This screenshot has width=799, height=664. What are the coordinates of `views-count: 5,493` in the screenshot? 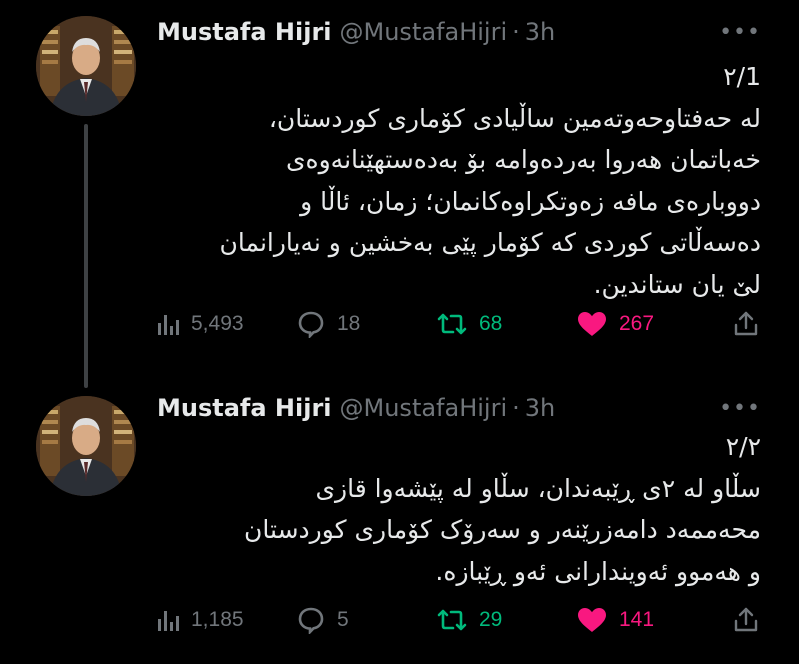 It's located at (217, 323).